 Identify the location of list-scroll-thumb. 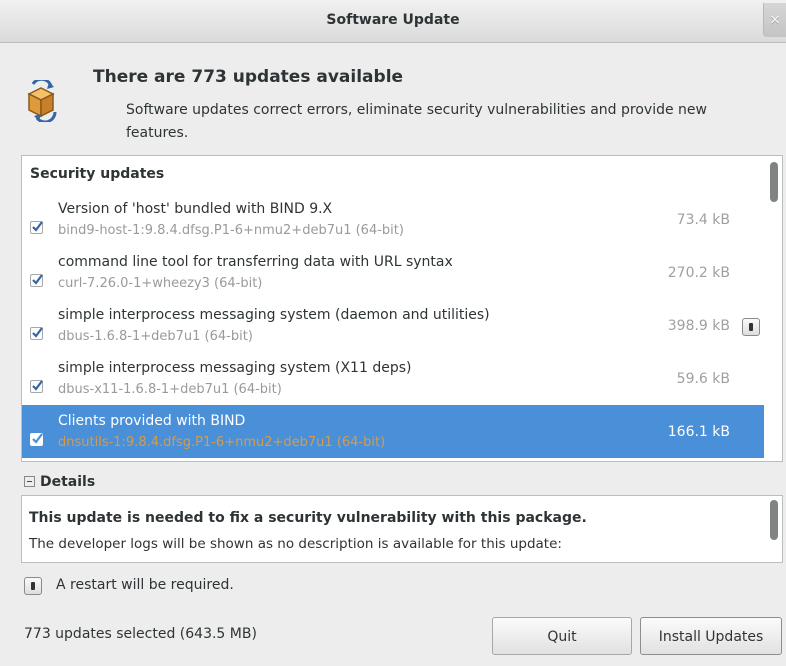
(774, 182).